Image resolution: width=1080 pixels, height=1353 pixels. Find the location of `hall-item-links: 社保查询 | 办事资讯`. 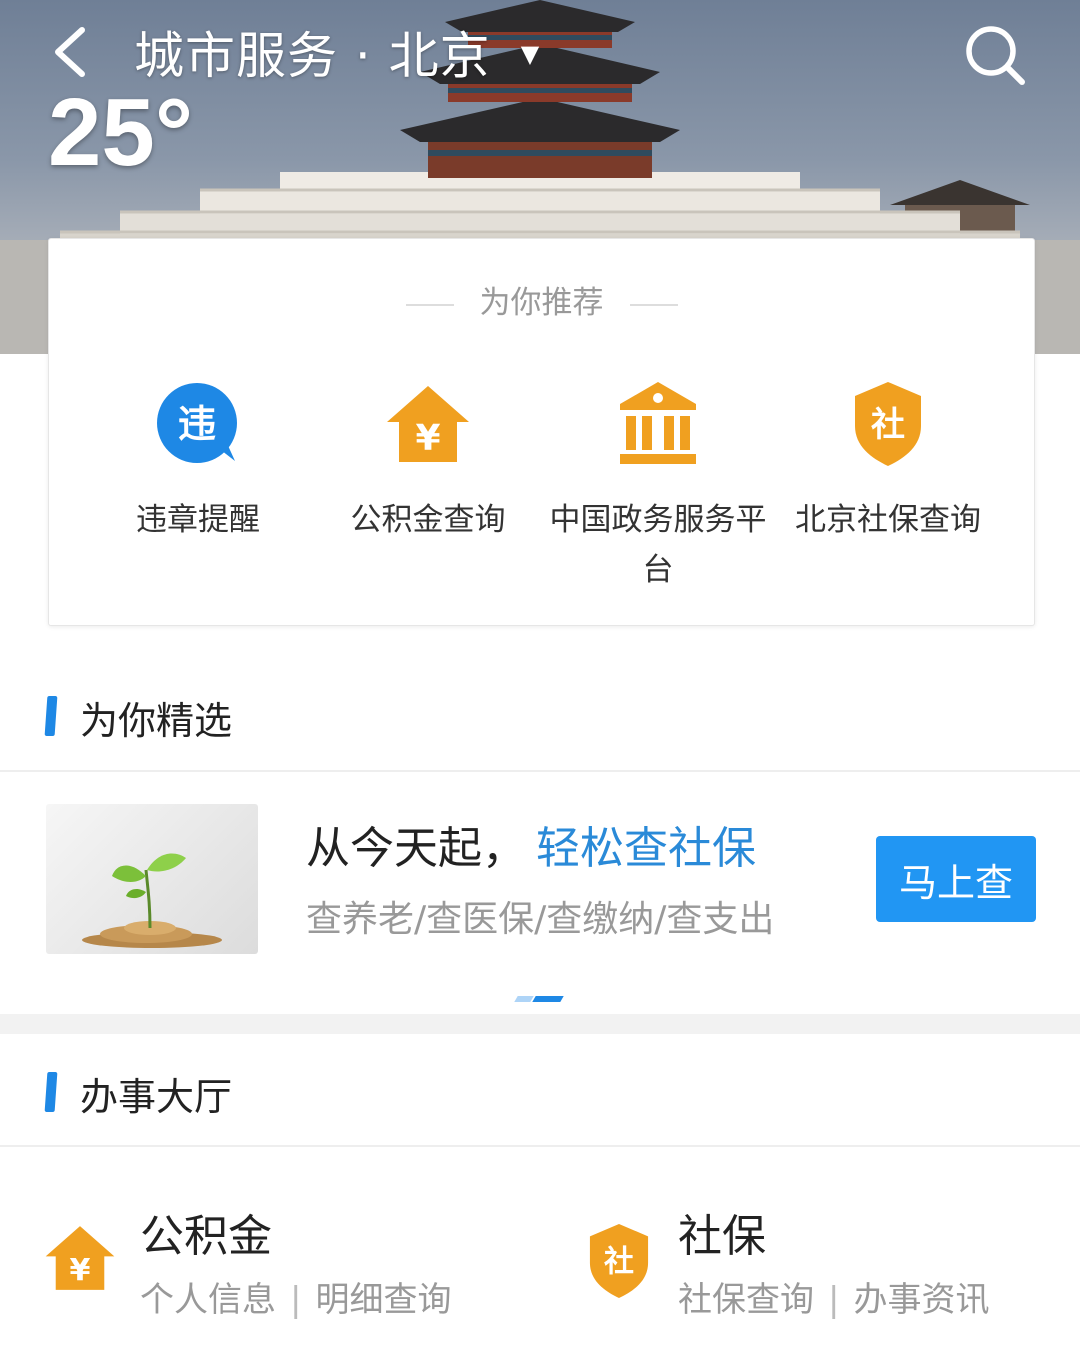

hall-item-links: 社保查询 | 办事资讯 is located at coordinates (833, 1296).